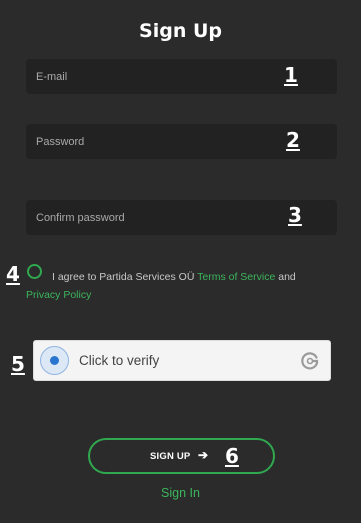 Image resolution: width=361 pixels, height=523 pixels. I want to click on step-marker-1: 1, so click(291, 75).